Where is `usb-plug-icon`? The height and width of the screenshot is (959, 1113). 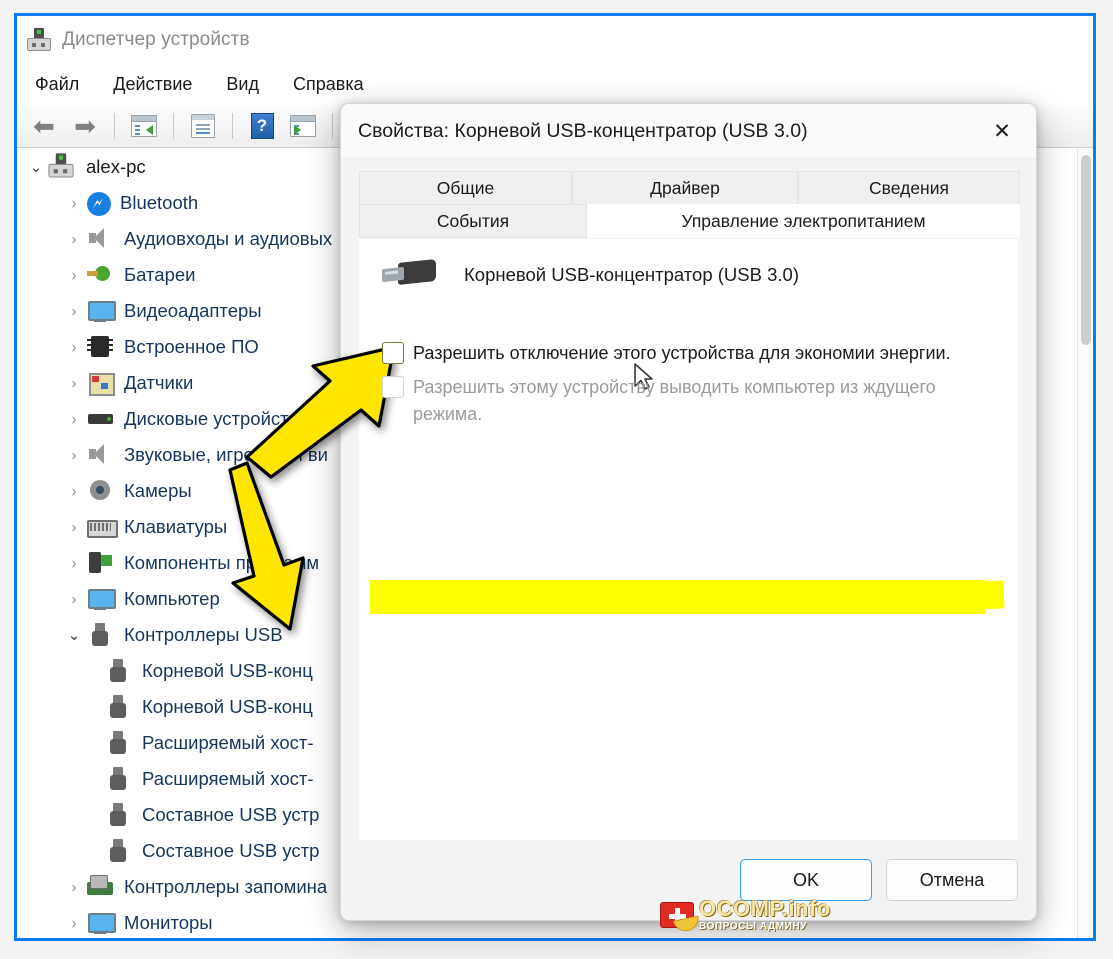
usb-plug-icon is located at coordinates (410, 275).